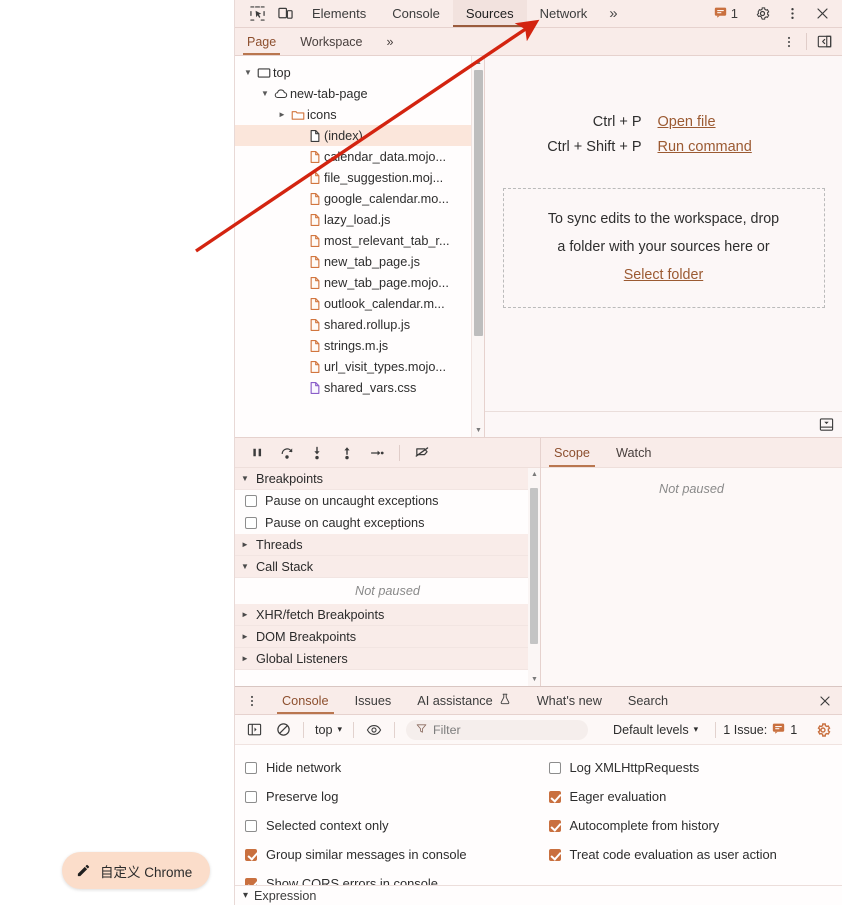 The height and width of the screenshot is (905, 842). I want to click on tree-item-index: (index), so click(359, 135).